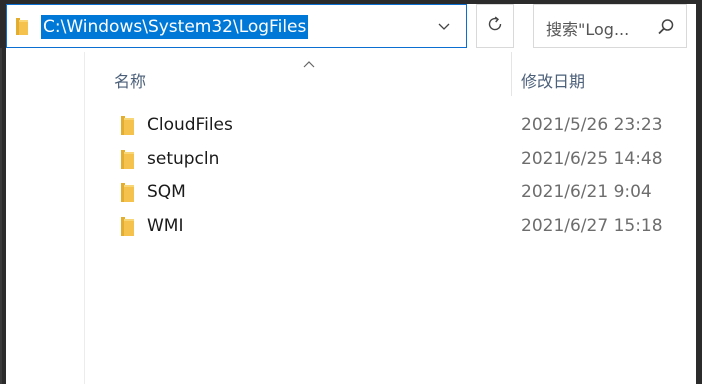  Describe the element at coordinates (592, 125) in the screenshot. I see `file-date-modified: 2021/5/26 23:23` at that location.